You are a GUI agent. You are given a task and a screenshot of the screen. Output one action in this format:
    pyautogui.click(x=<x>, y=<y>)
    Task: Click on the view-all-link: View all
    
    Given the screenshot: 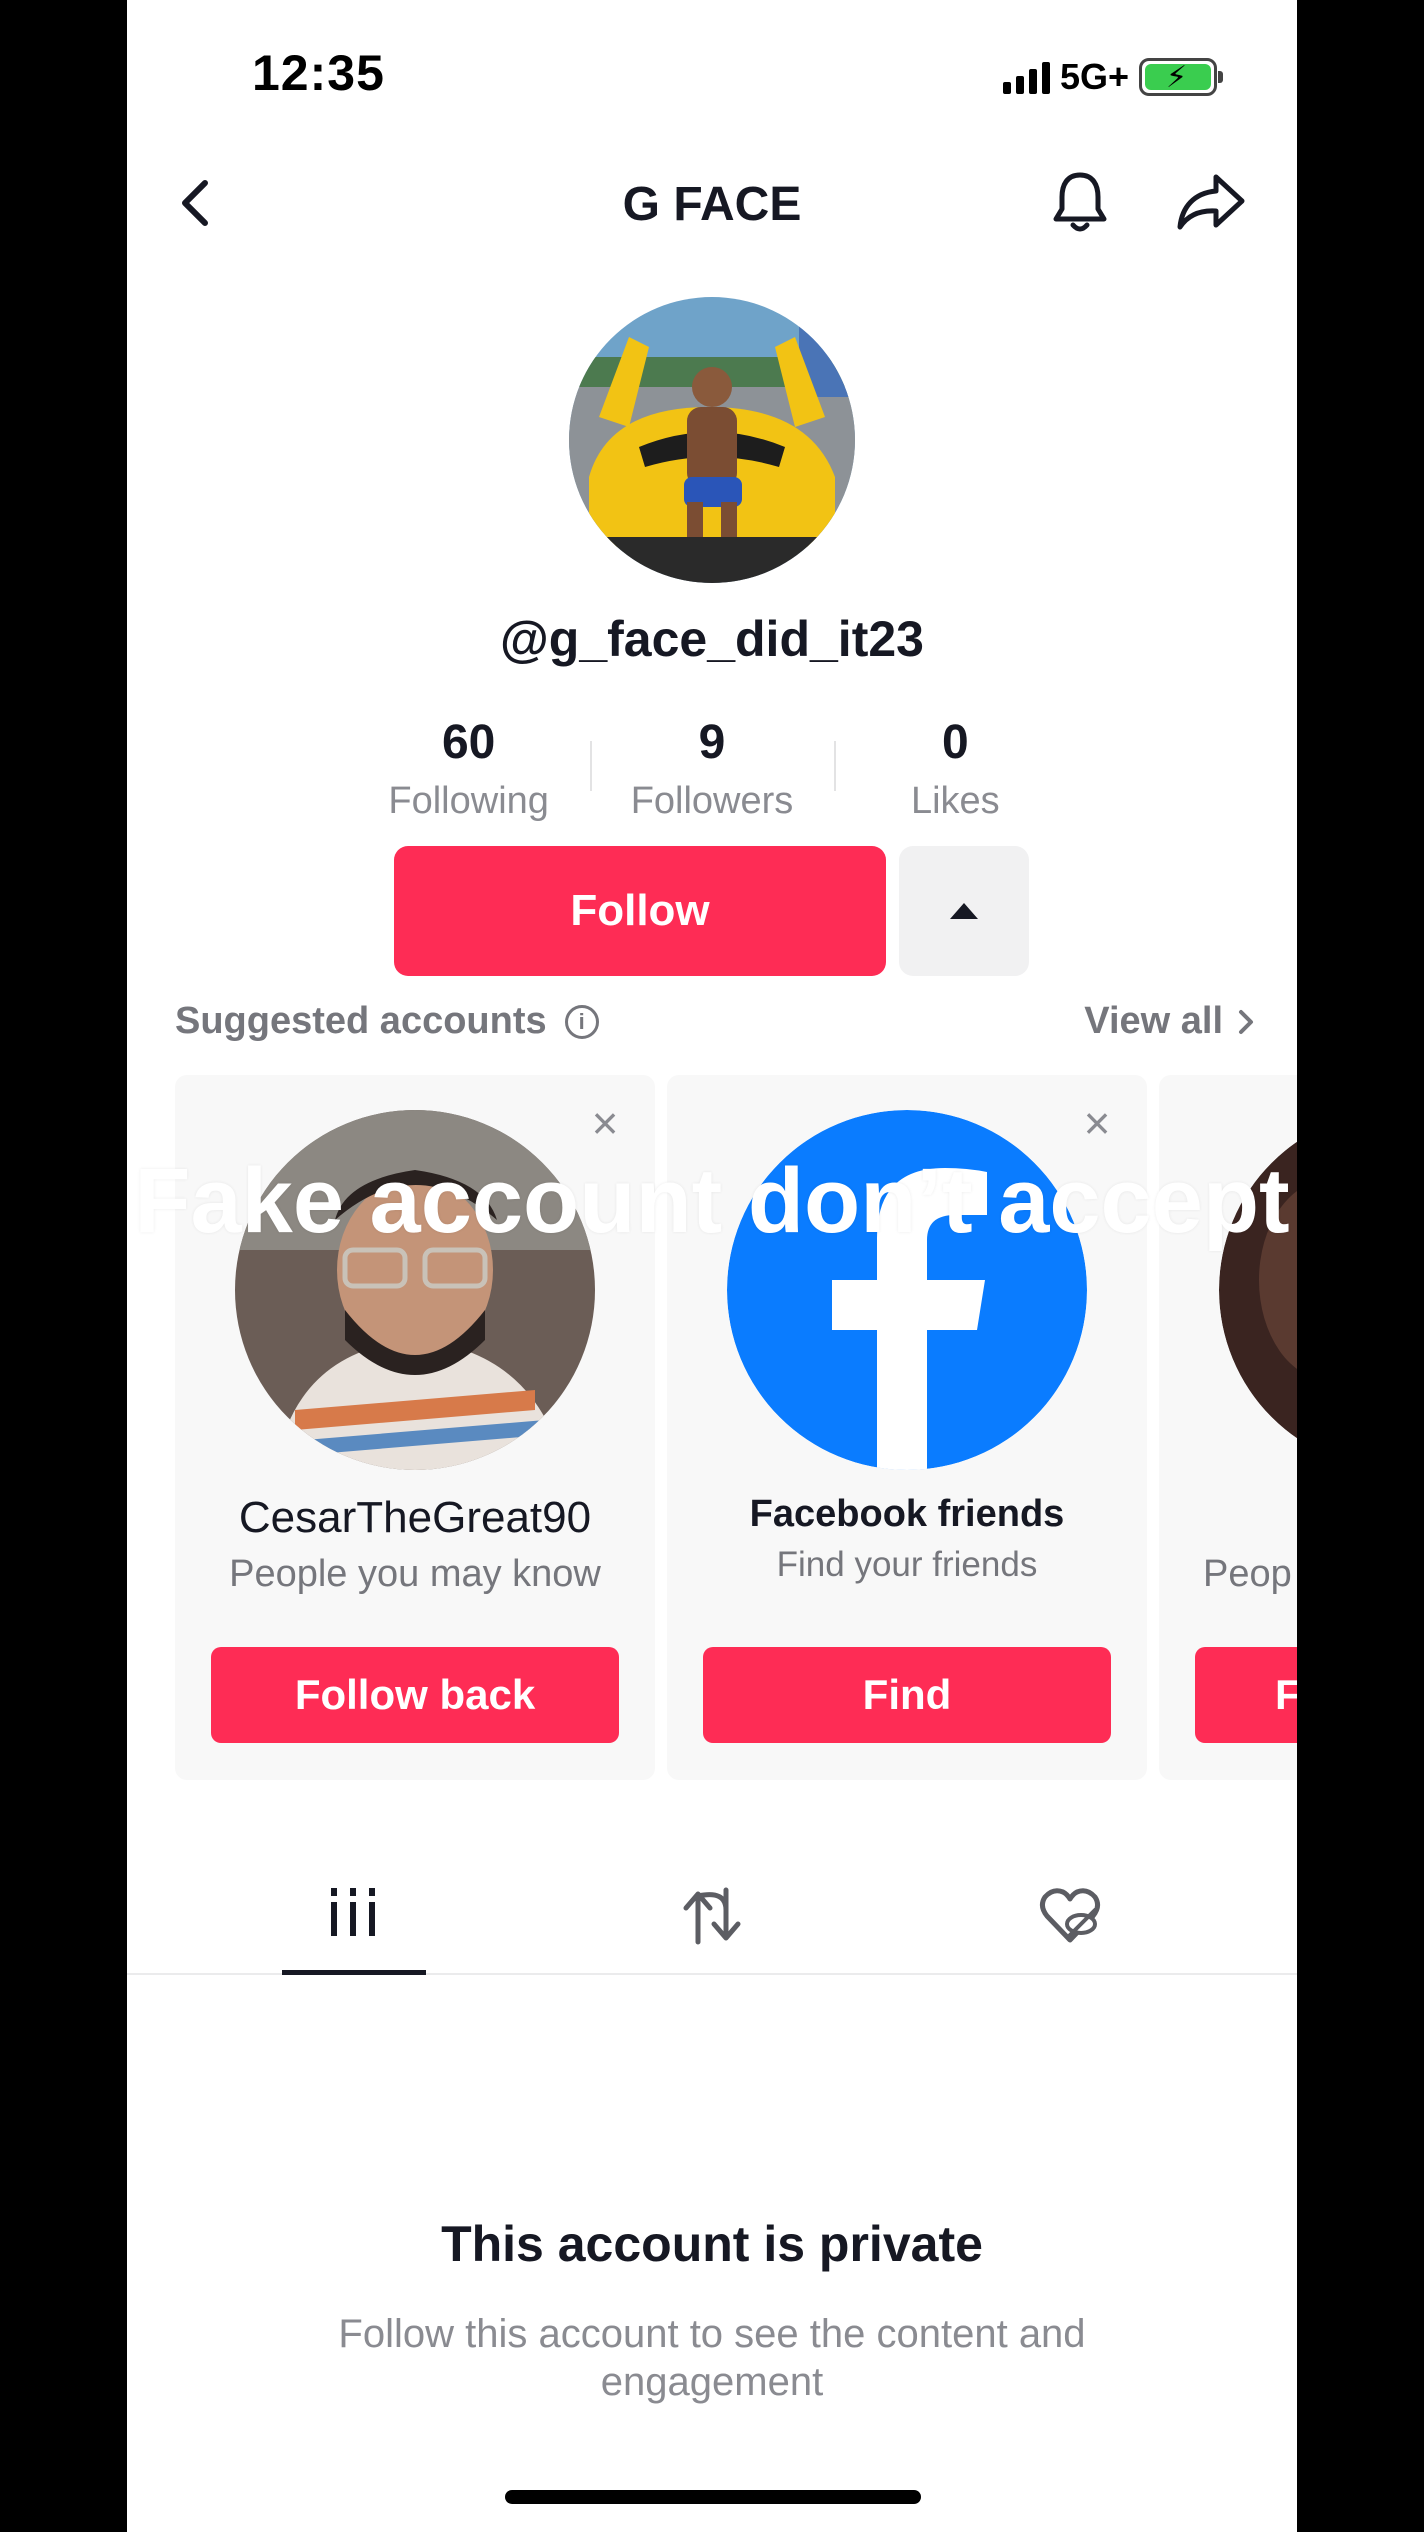 What is the action you would take?
    pyautogui.click(x=1169, y=1021)
    